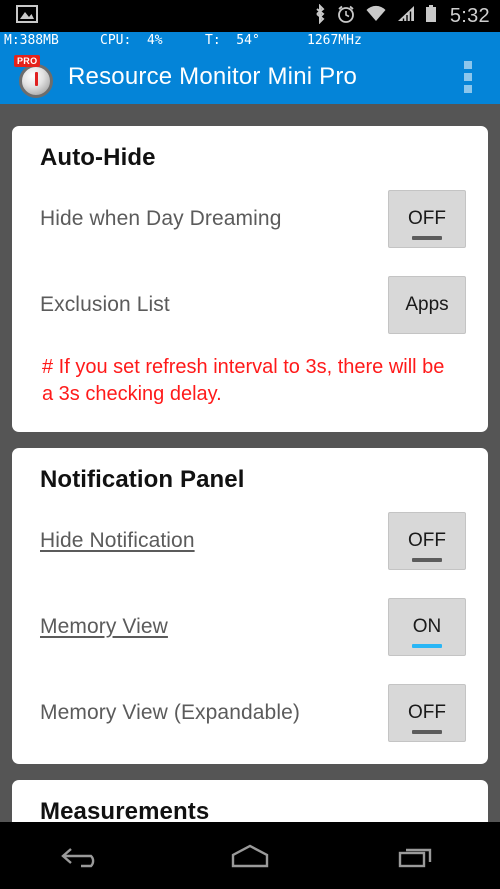  I want to click on home-icon, so click(250, 856).